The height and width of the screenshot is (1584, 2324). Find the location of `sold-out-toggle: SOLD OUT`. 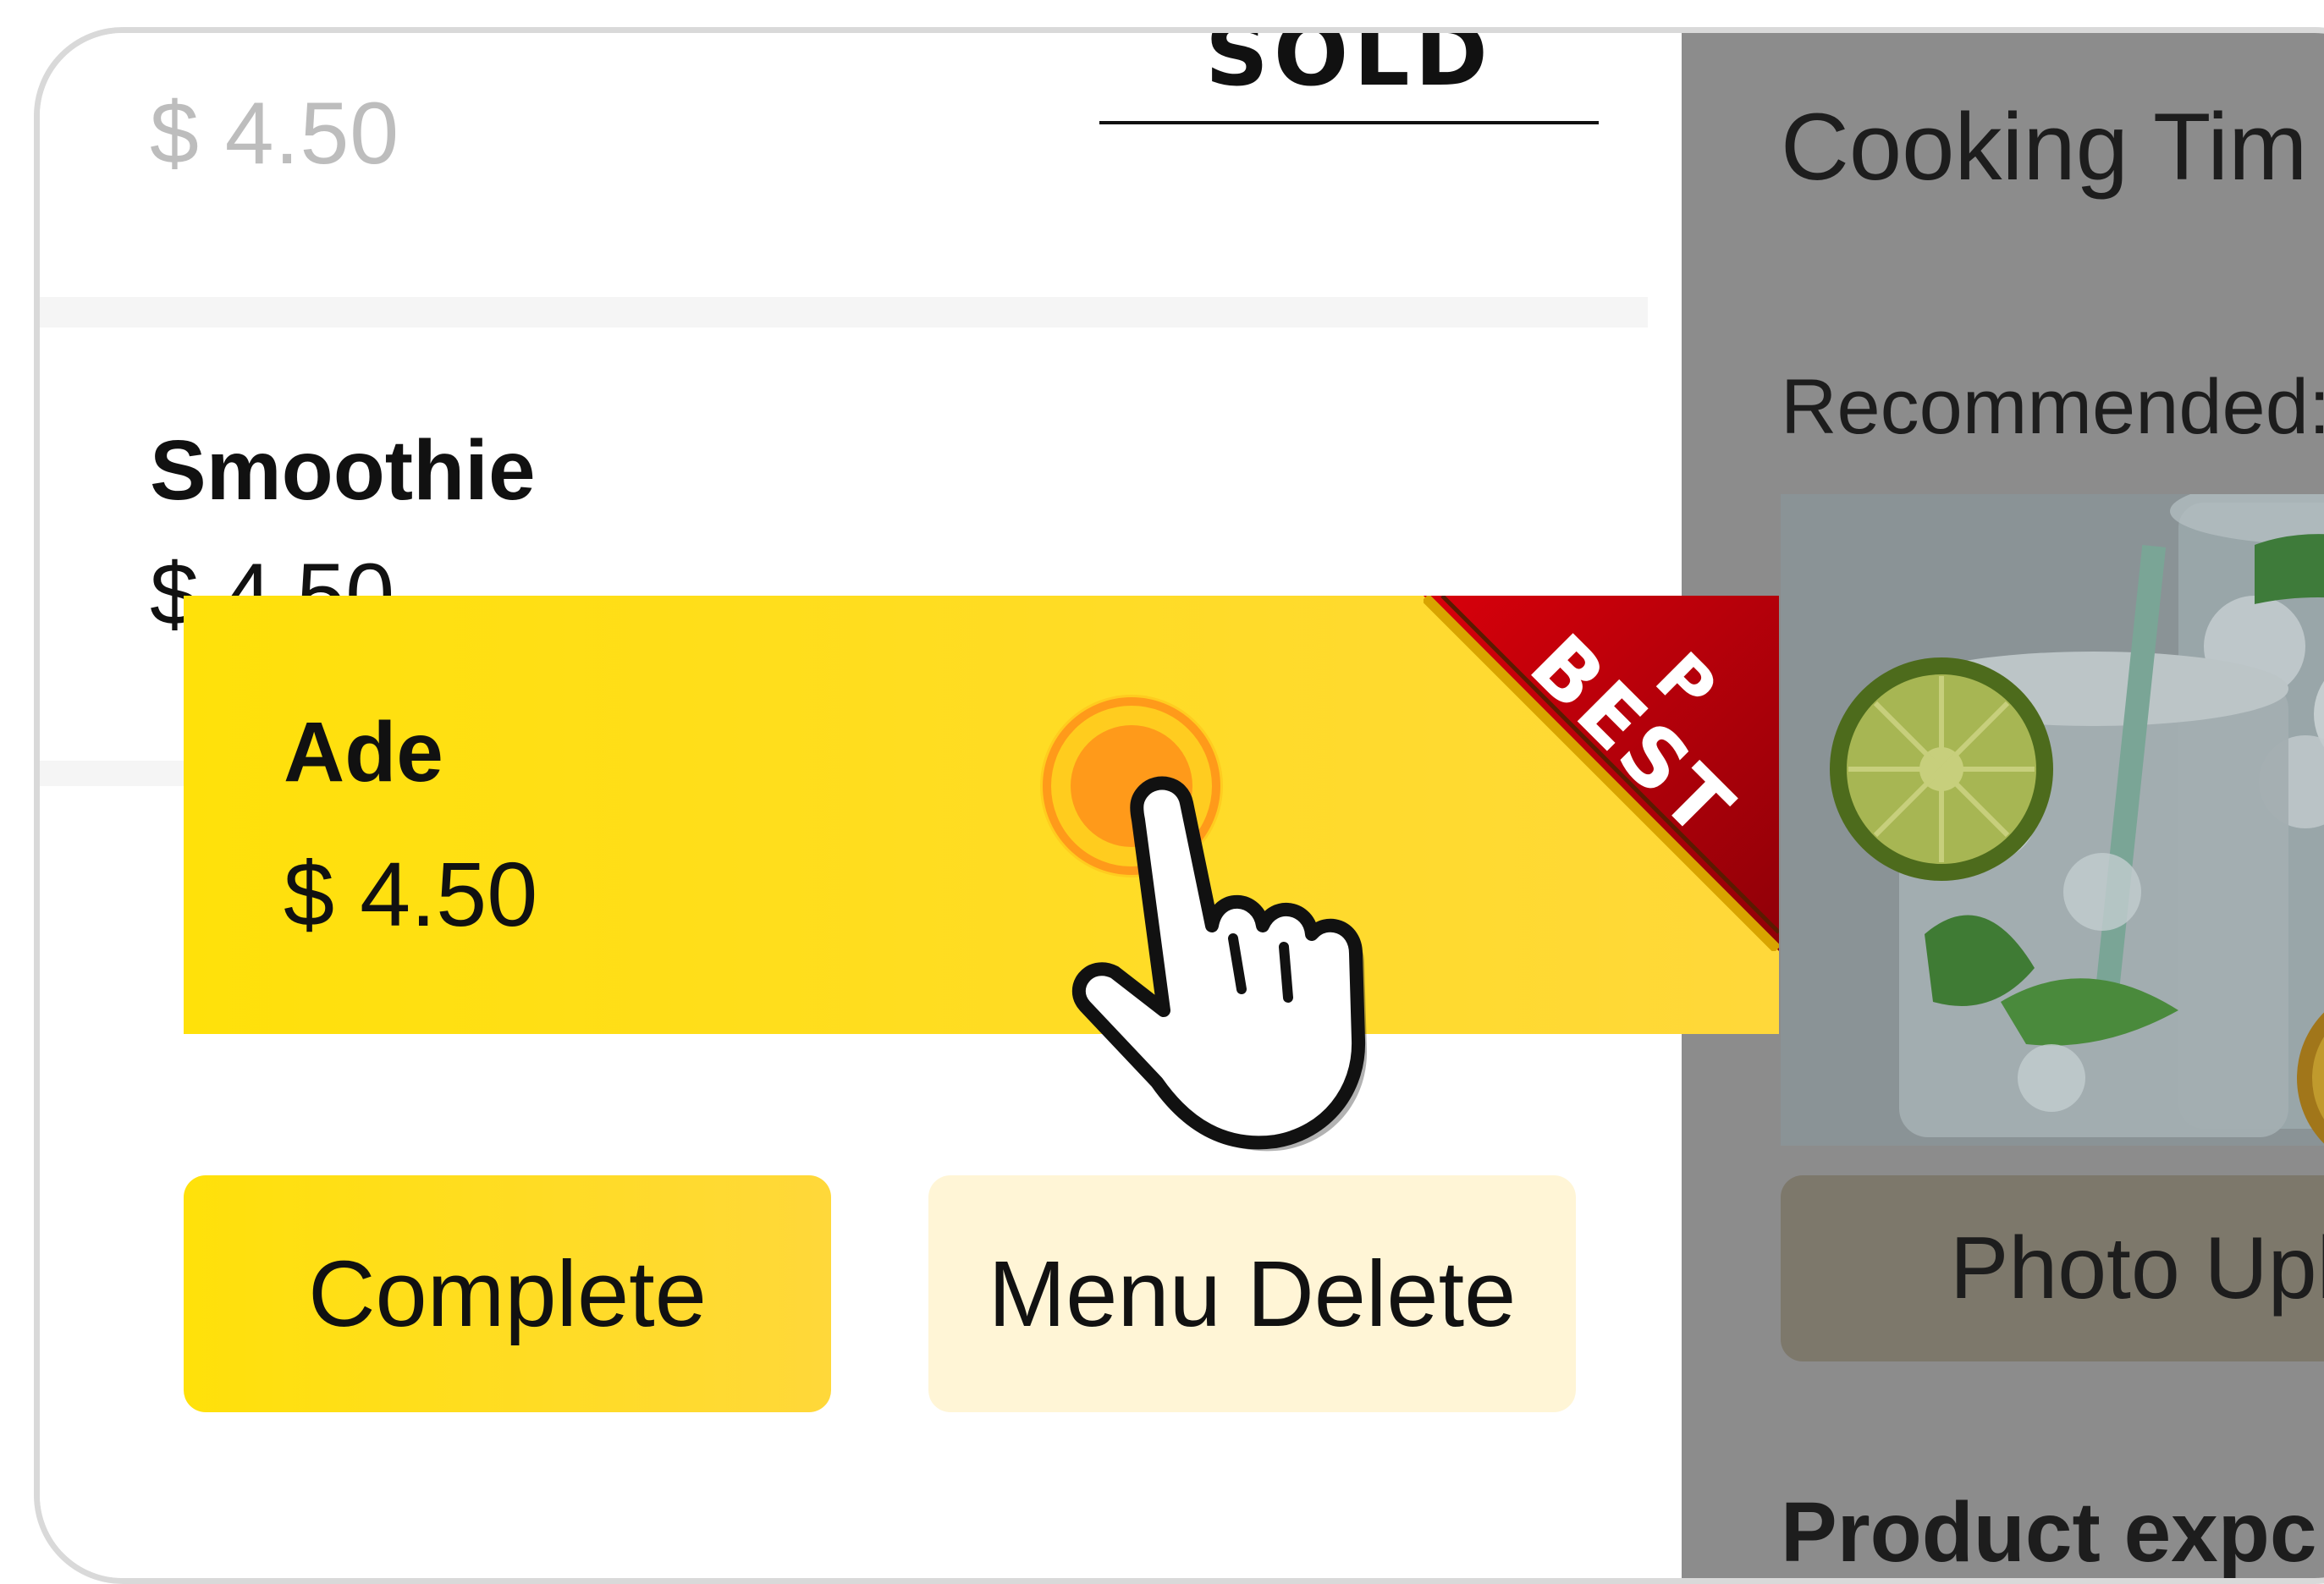

sold-out-toggle: SOLD OUT is located at coordinates (1349, 78).